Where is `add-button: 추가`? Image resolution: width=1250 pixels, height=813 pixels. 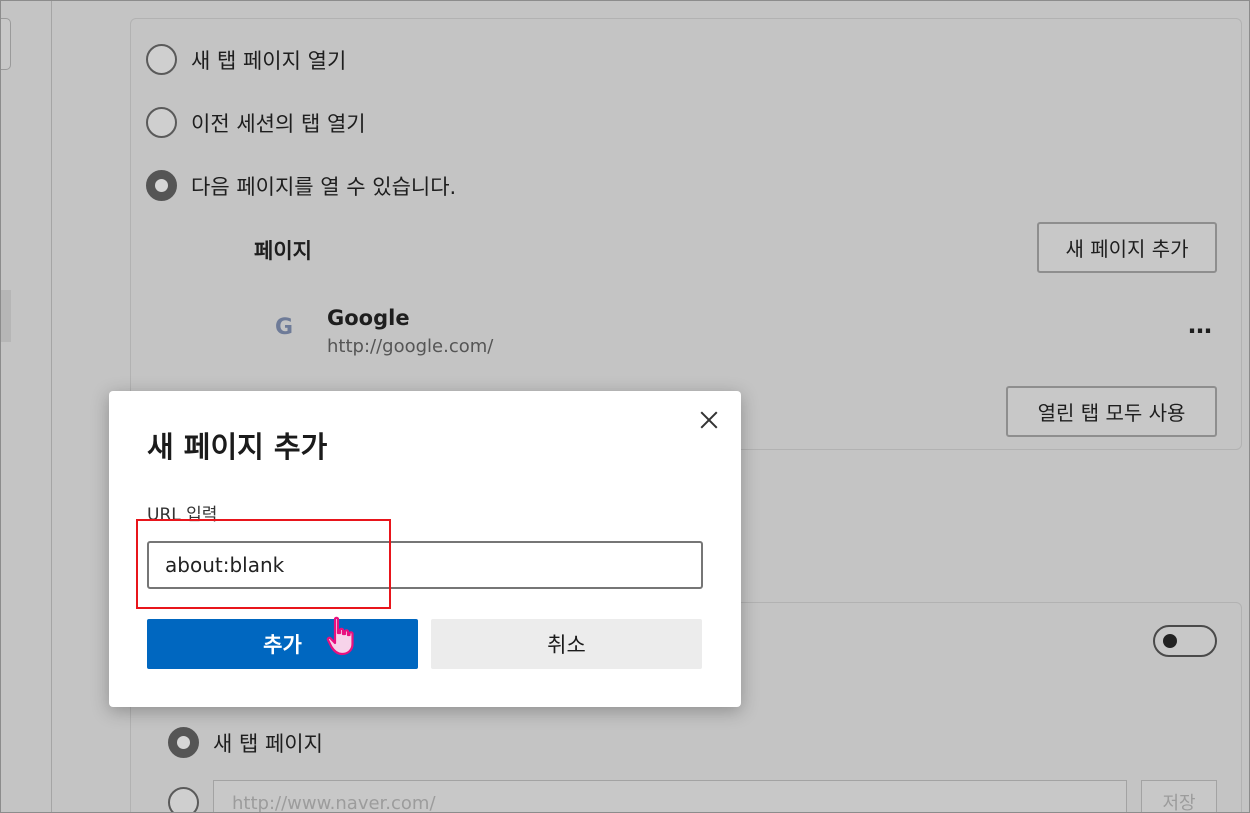 add-button: 추가 is located at coordinates (282, 644).